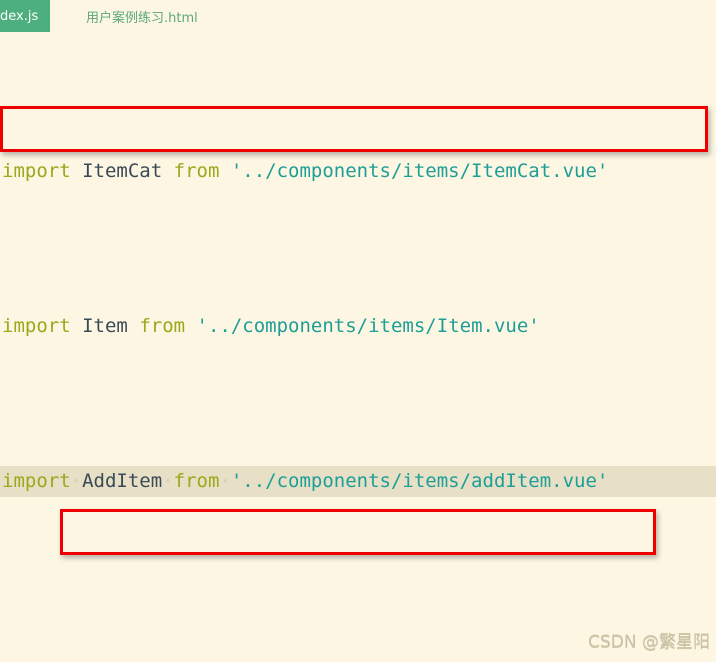 The width and height of the screenshot is (716, 662). Describe the element at coordinates (419, 481) in the screenshot. I see `token-string: '../components/items/addItem.vue'` at that location.